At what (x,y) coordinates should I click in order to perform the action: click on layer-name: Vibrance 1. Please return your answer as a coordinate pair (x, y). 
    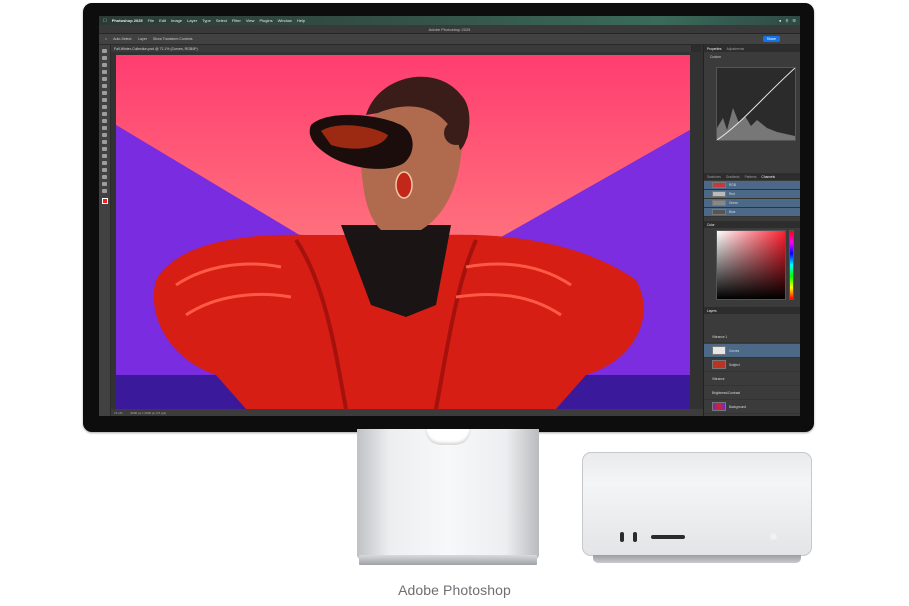
    Looking at the image, I should click on (720, 336).